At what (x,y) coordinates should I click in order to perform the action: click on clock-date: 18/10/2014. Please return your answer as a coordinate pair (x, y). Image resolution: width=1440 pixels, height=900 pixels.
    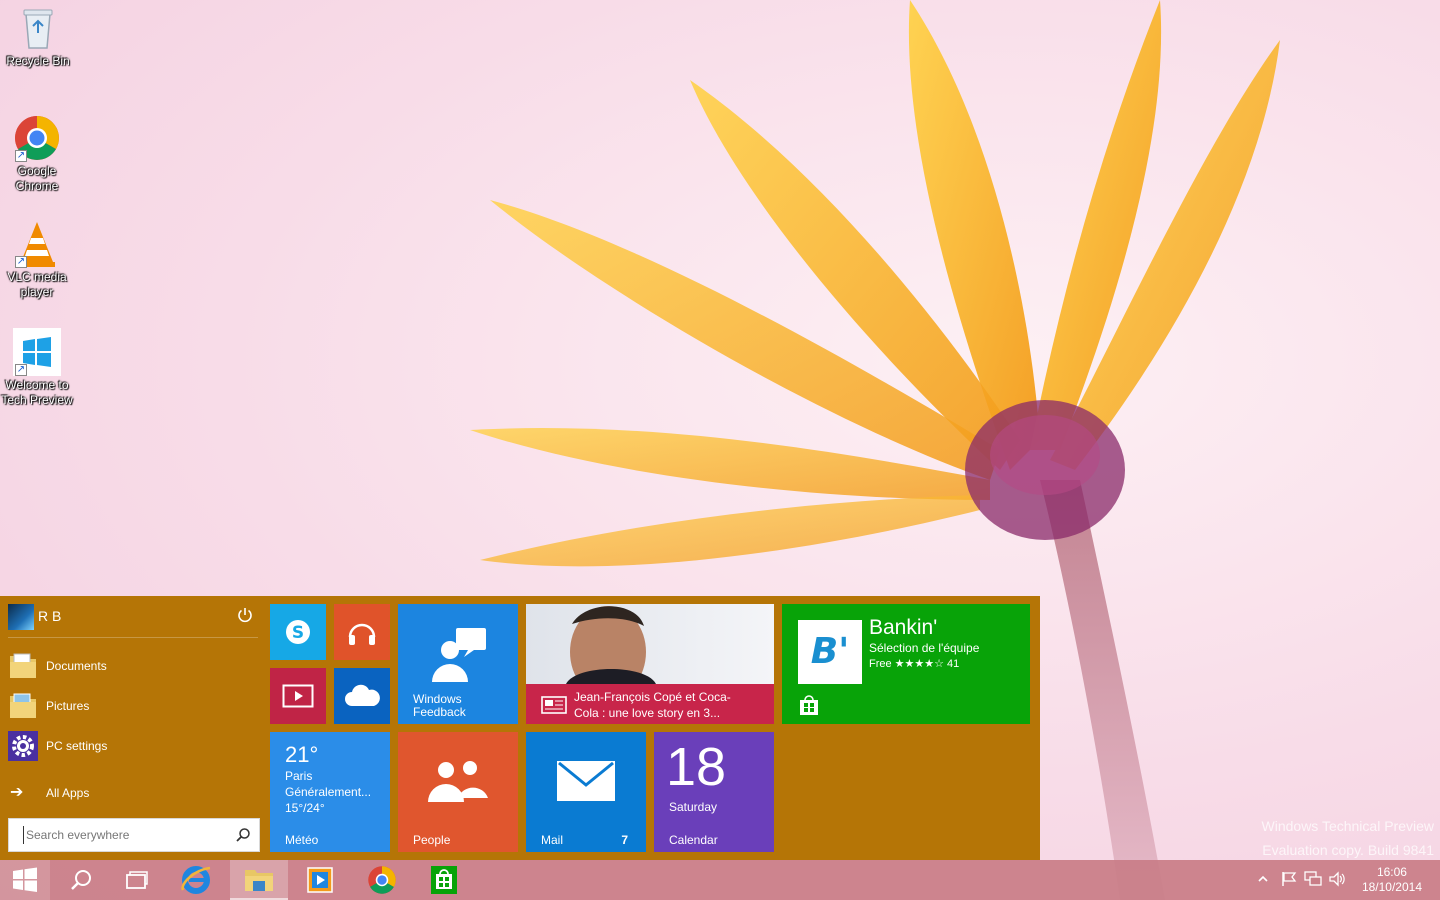
    Looking at the image, I should click on (1391, 887).